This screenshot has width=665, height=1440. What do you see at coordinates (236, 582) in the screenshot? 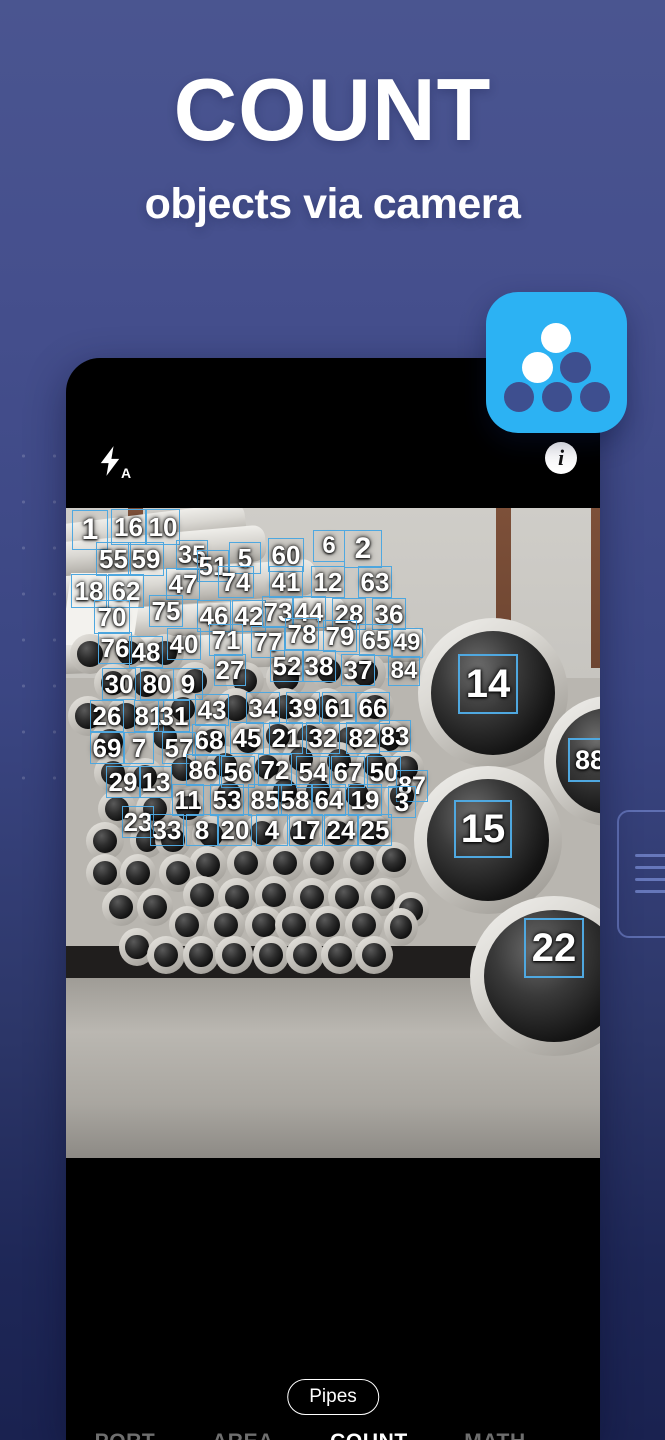
I see `detection-box: 74` at bounding box center [236, 582].